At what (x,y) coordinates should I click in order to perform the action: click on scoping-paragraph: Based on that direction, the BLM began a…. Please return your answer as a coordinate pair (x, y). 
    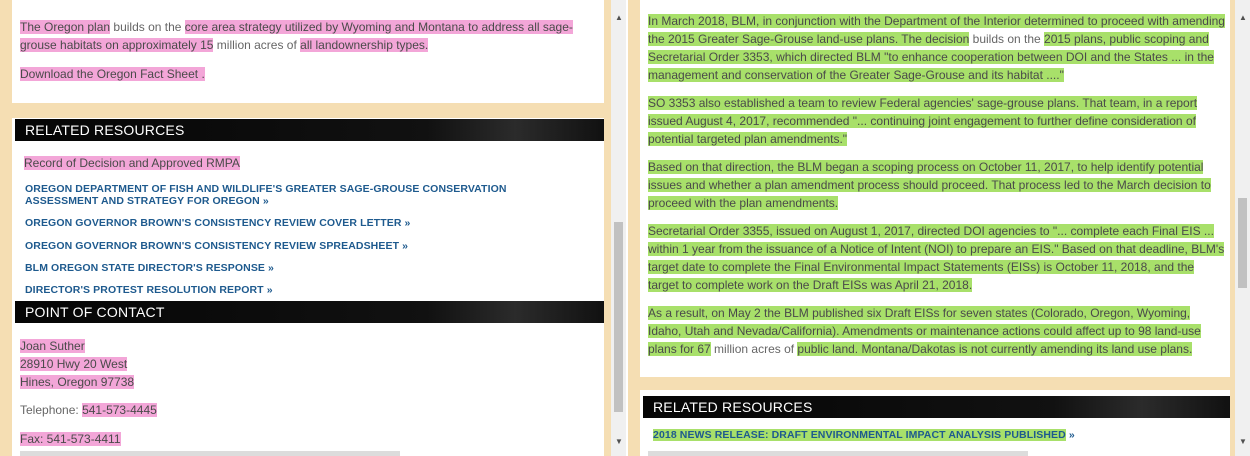
    Looking at the image, I should click on (934, 185).